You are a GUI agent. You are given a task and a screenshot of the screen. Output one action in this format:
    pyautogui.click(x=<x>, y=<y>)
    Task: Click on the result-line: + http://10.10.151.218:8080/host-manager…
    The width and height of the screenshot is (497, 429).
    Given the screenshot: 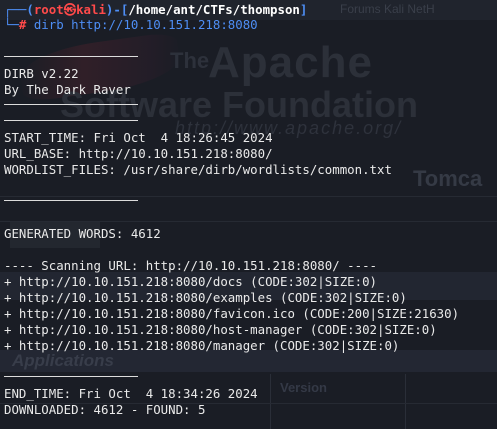 What is the action you would take?
    pyautogui.click(x=220, y=329)
    